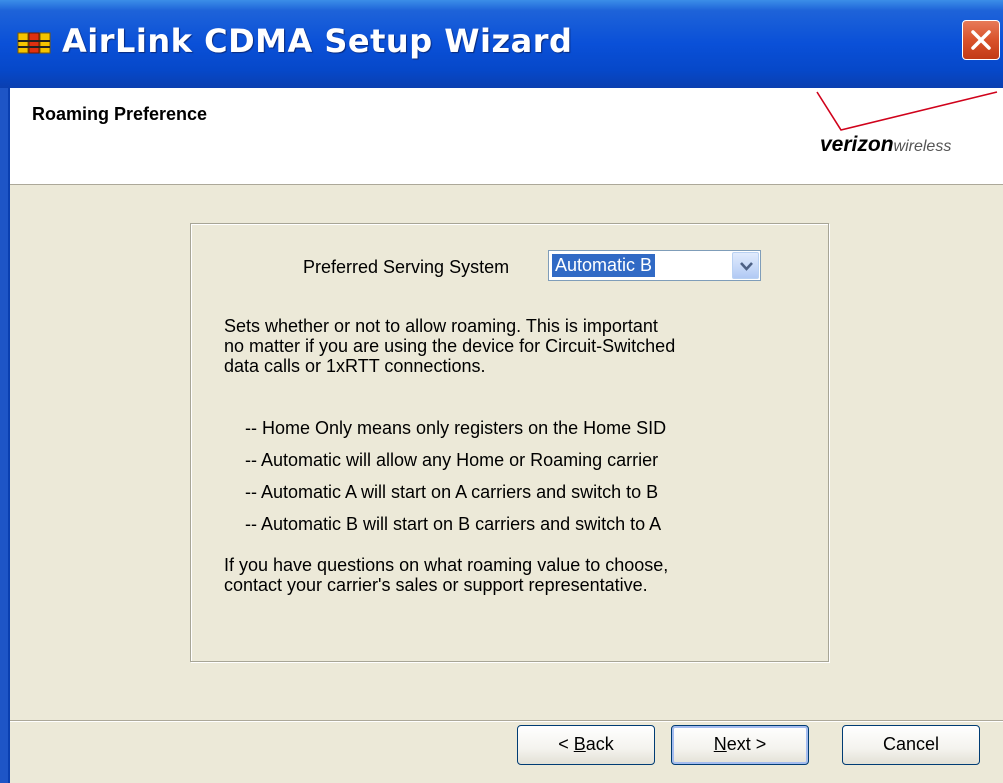  I want to click on back-mnemonic: B, so click(579, 744).